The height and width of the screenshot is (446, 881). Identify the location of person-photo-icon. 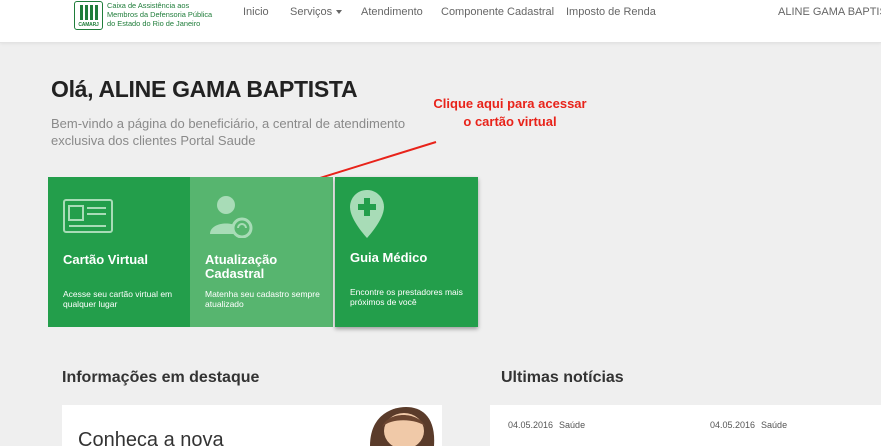
(402, 426).